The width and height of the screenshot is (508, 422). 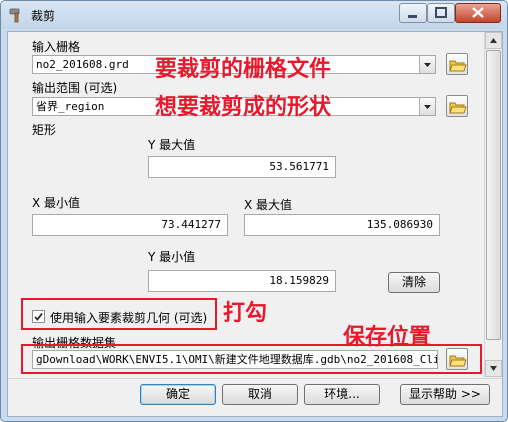 What do you see at coordinates (445, 394) in the screenshot?
I see `show-help-button: 显示帮助 >>` at bounding box center [445, 394].